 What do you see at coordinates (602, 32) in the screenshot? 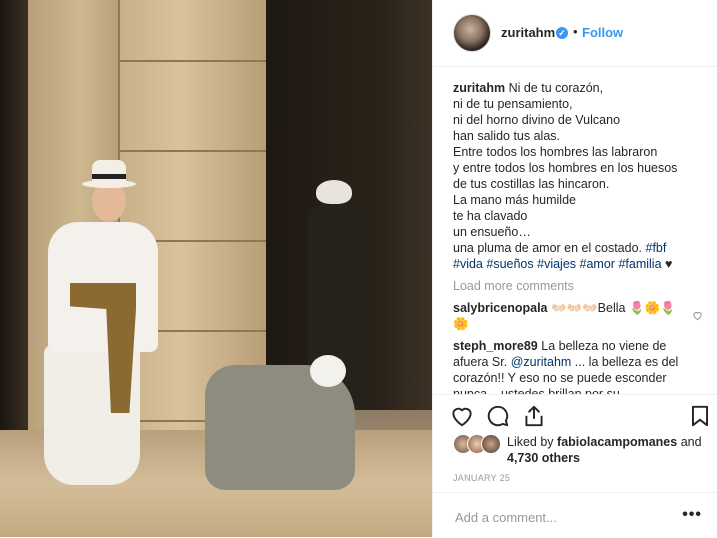
I see `follow-button: Follow` at bounding box center [602, 32].